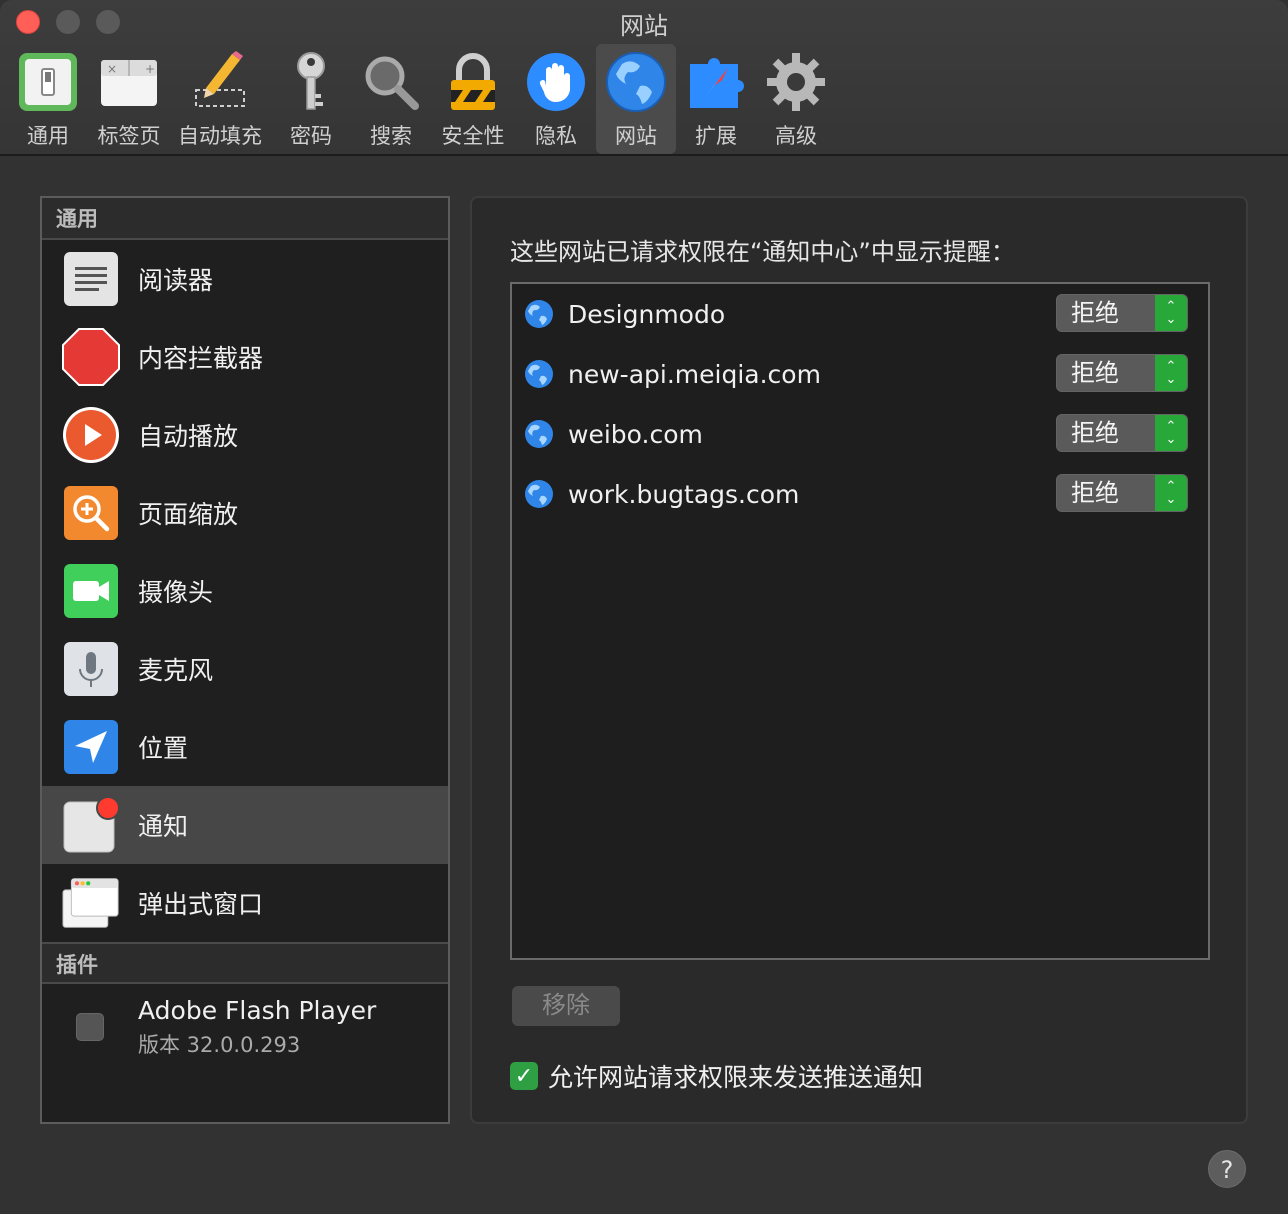  I want to click on allow-push-notifications: ✓ 允许网站请求权限来发送推送通知, so click(716, 1076).